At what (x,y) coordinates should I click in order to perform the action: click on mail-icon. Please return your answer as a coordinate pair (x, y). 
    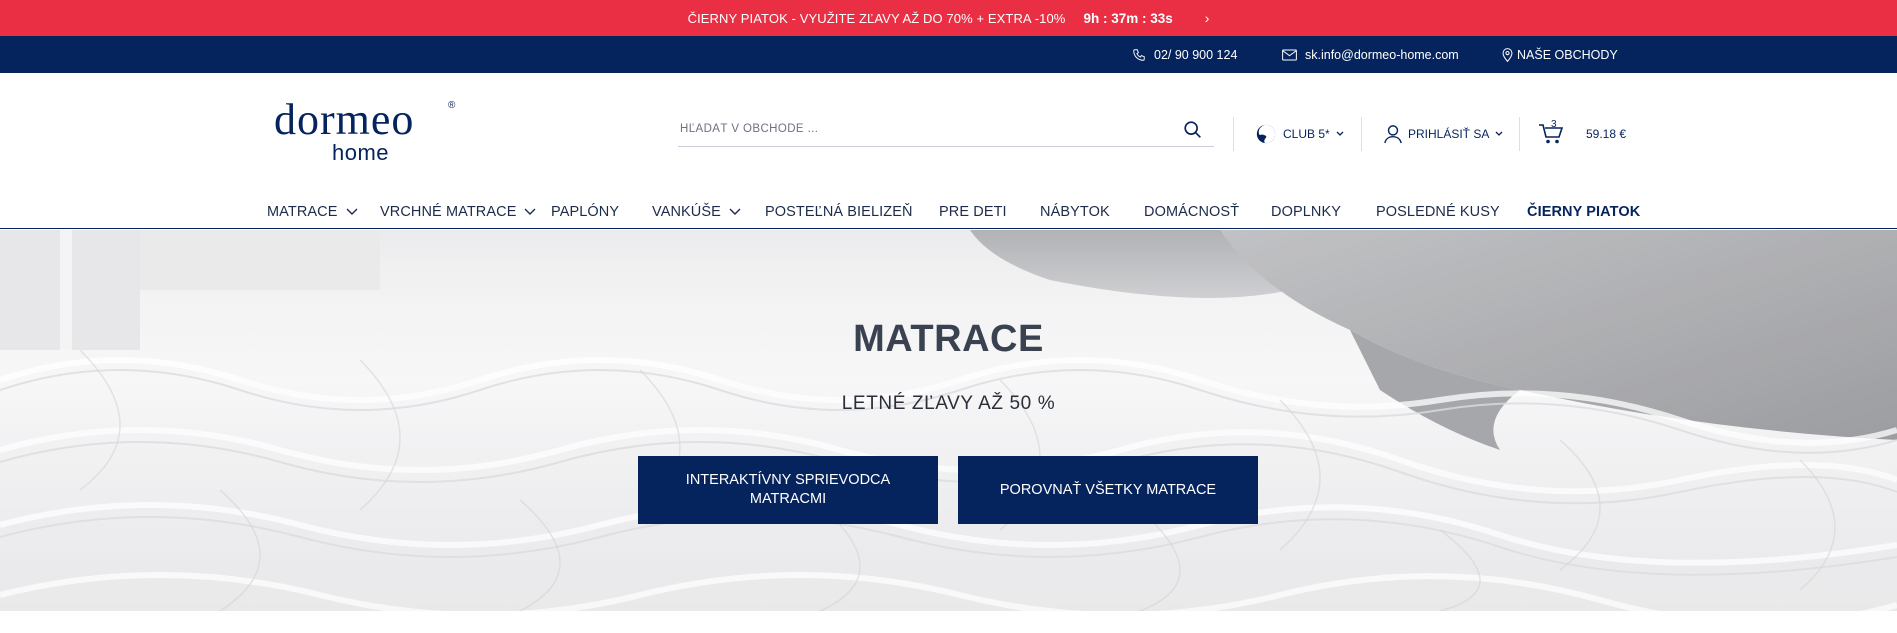
    Looking at the image, I should click on (1289, 54).